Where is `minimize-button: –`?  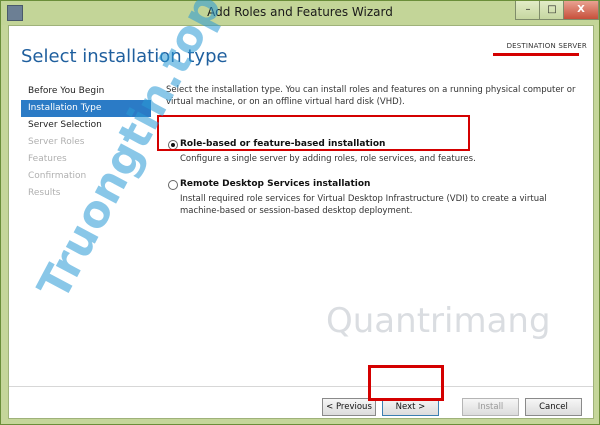
minimize-button: – is located at coordinates (528, 10).